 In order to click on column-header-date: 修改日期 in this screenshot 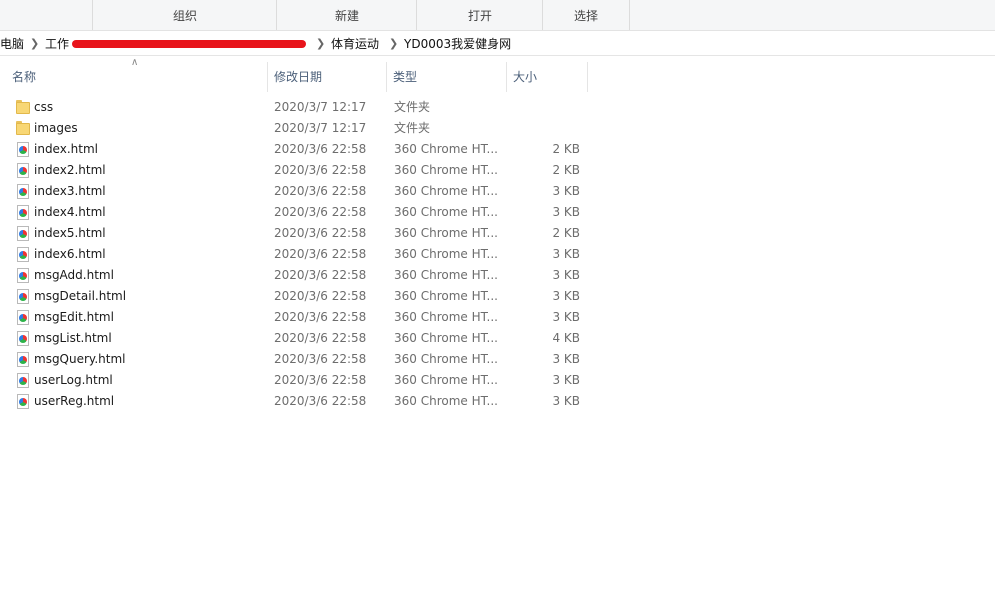, I will do `click(327, 77)`.